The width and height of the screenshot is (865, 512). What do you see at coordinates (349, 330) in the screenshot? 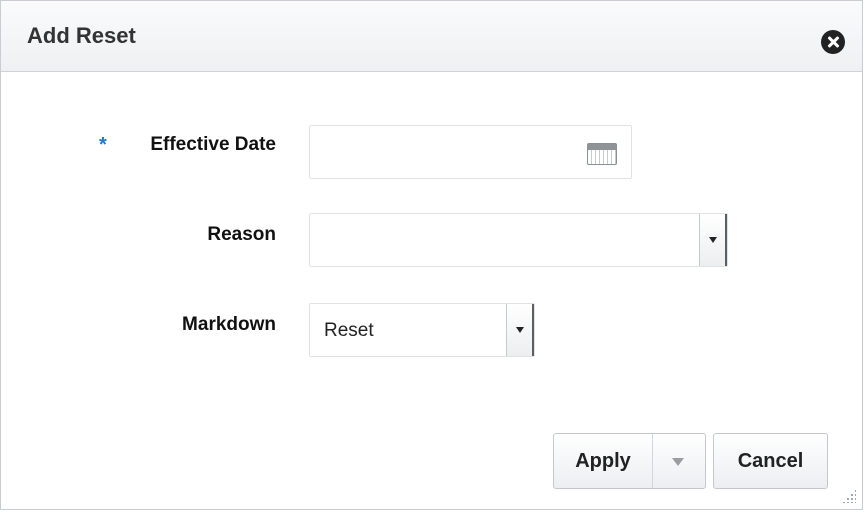
I see `markdown-value: Reset` at bounding box center [349, 330].